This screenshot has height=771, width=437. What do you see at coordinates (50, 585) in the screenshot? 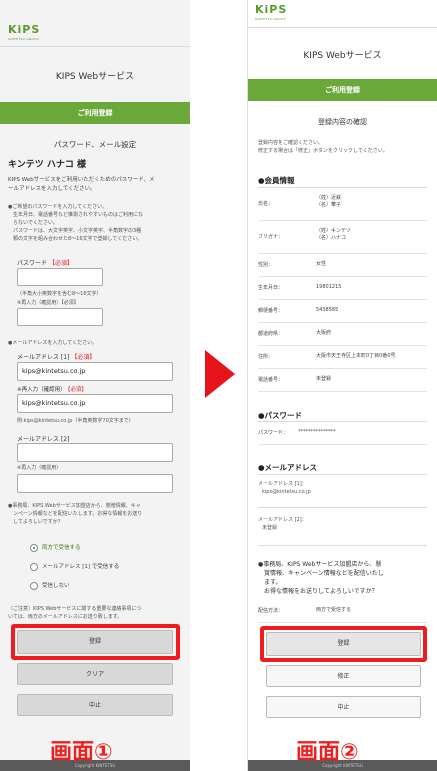
I see `radio-none: 受信しない` at bounding box center [50, 585].